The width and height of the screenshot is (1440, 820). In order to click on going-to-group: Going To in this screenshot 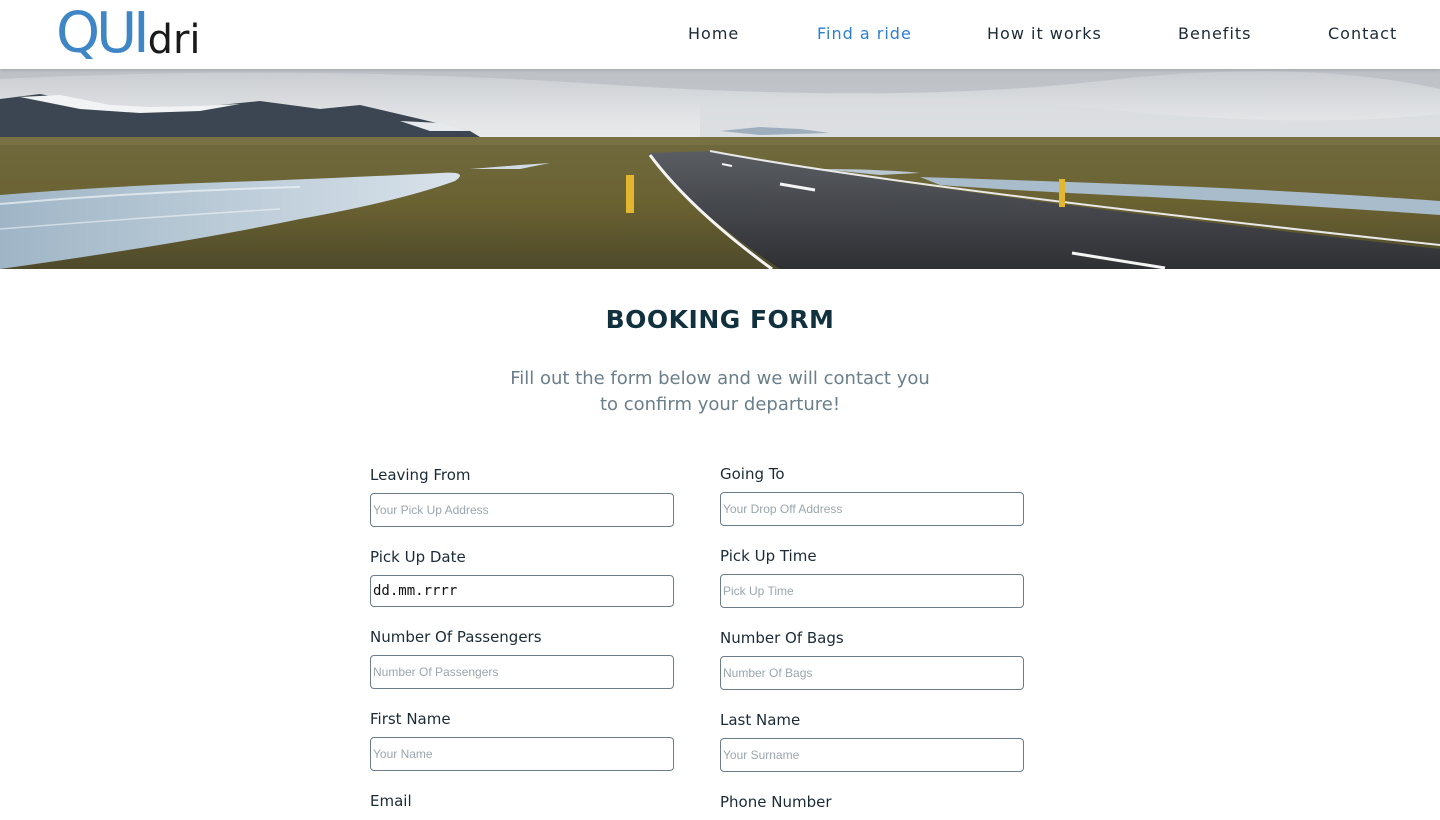, I will do `click(872, 495)`.